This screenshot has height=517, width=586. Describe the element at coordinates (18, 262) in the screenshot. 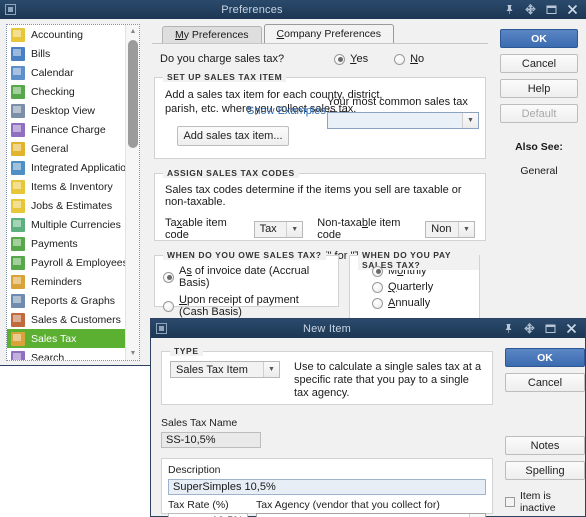

I see `payroll-employees-icon` at that location.